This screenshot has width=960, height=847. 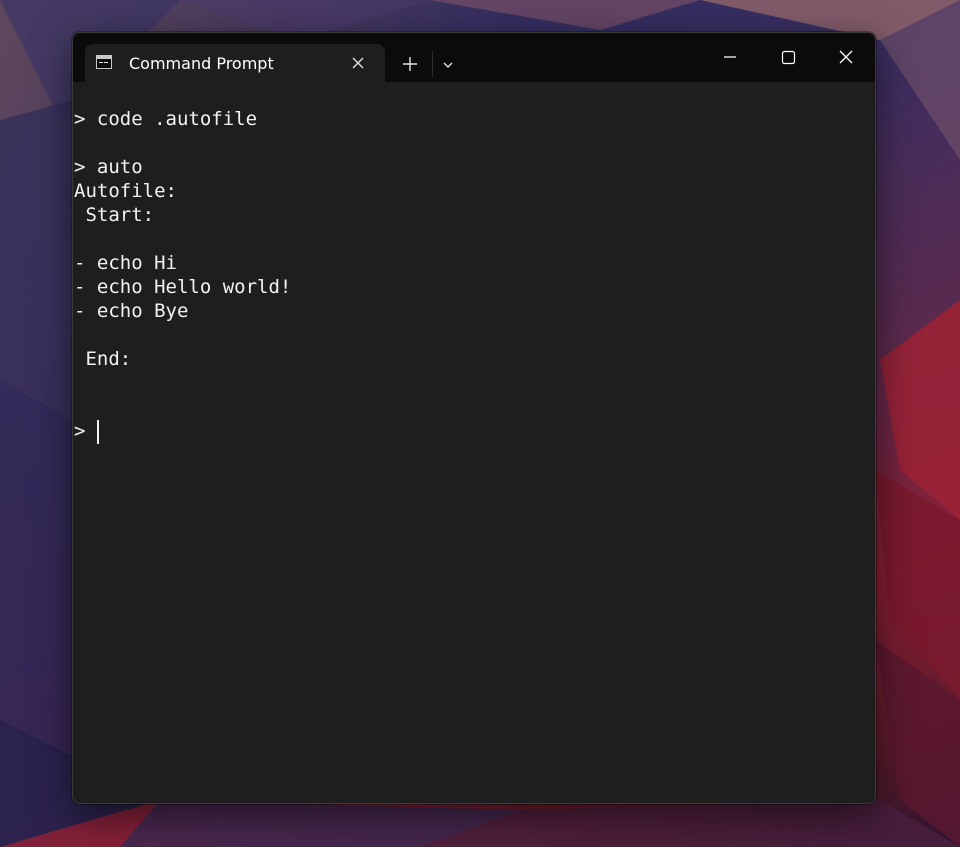 I want to click on new-tab-button, so click(x=410, y=64).